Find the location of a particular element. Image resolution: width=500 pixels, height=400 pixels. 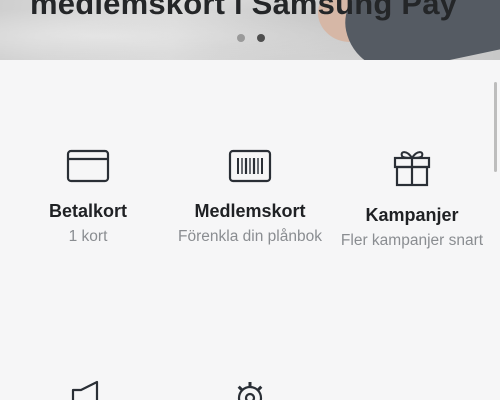

megaphone-icon is located at coordinates (85, 390).